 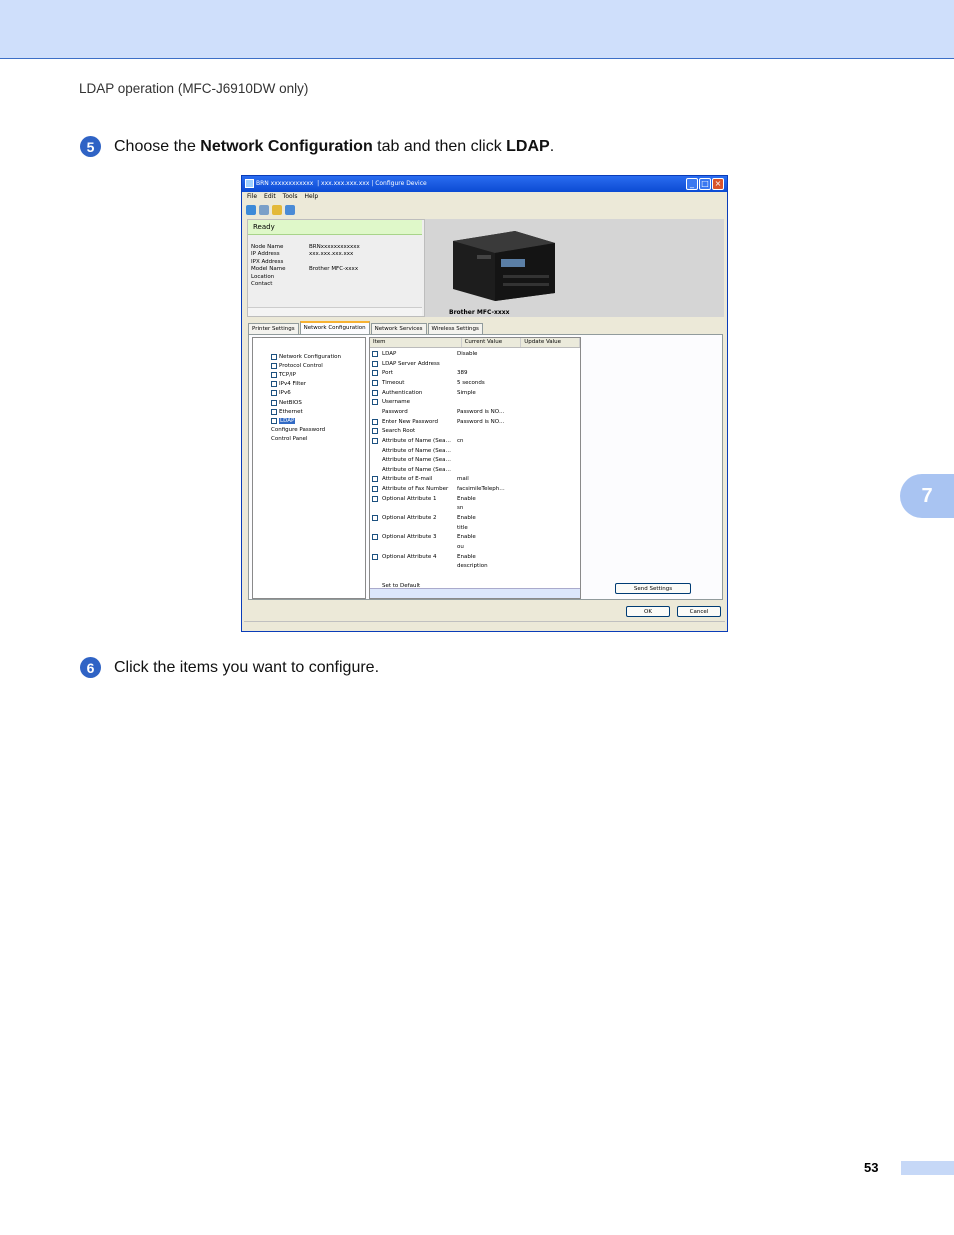 I want to click on header-band, so click(x=477, y=29).